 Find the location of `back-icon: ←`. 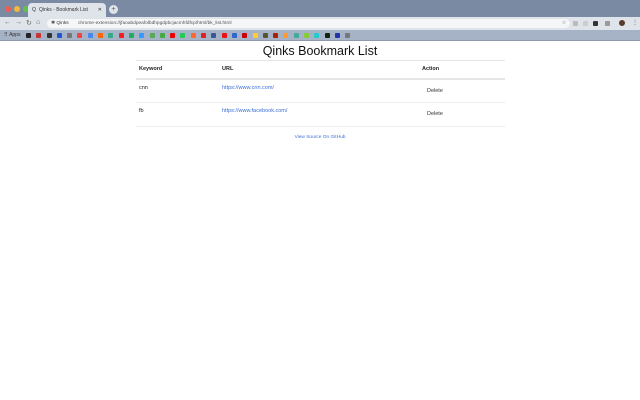

back-icon: ← is located at coordinates (7, 22).